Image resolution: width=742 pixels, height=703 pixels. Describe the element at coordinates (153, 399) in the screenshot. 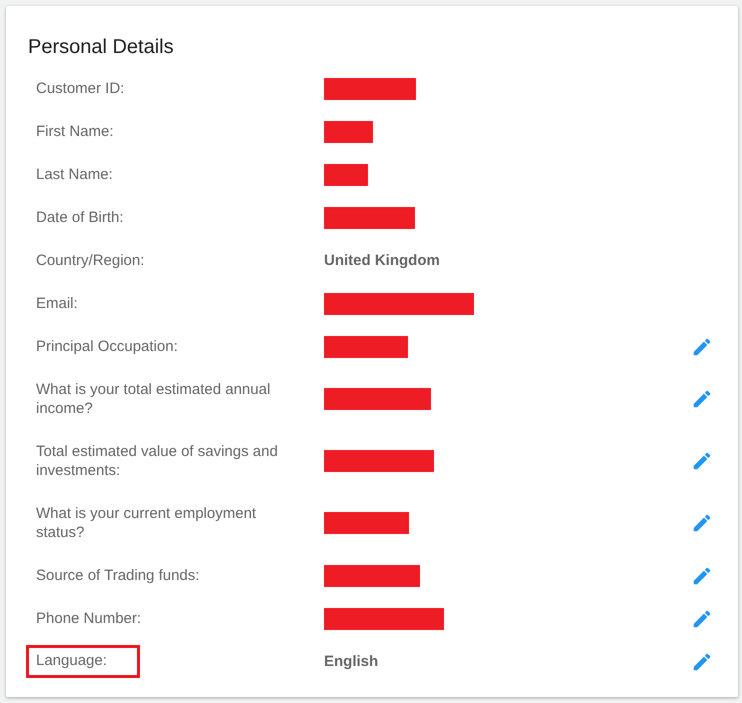

I see `field-label: What is your total estimated annual income?` at that location.